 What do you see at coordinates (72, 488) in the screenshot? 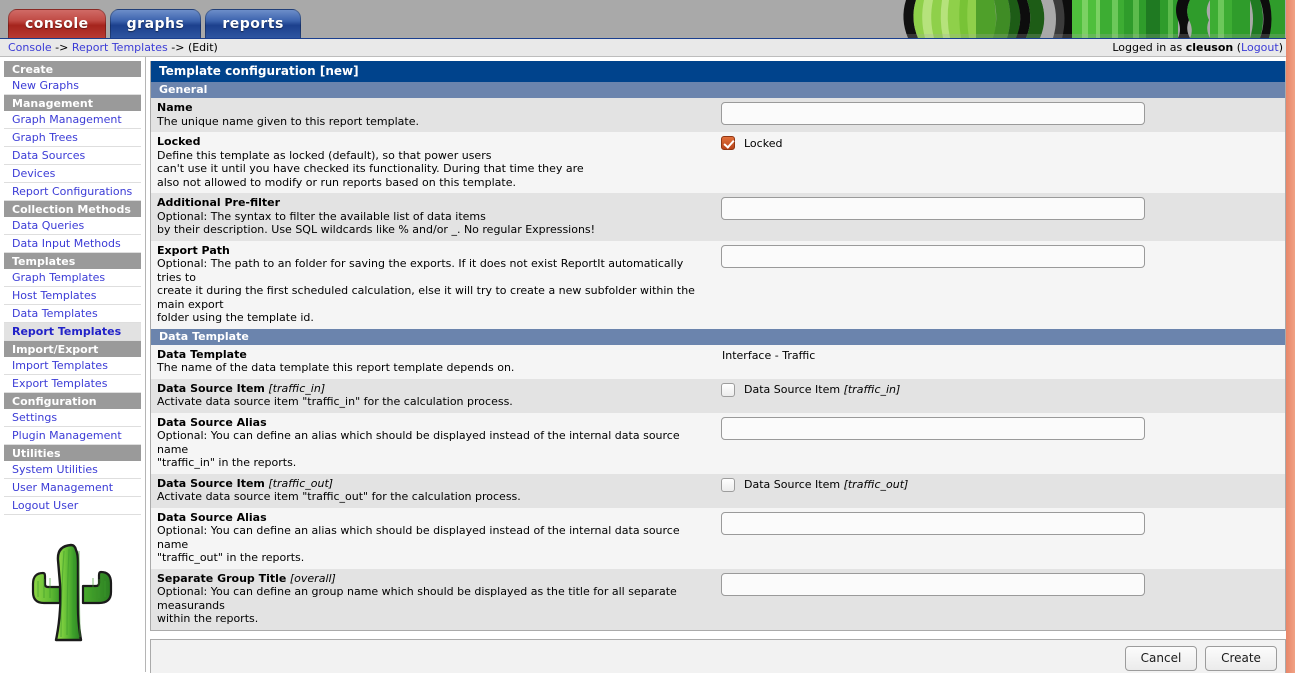
I see `sidebar-item-user-management: User Management` at bounding box center [72, 488].